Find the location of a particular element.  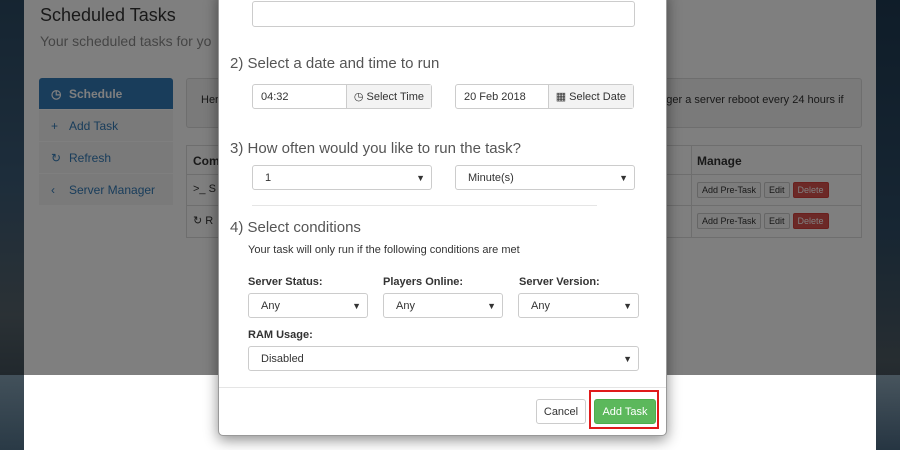

interval-unit-value: Minute(s) is located at coordinates (491, 177).